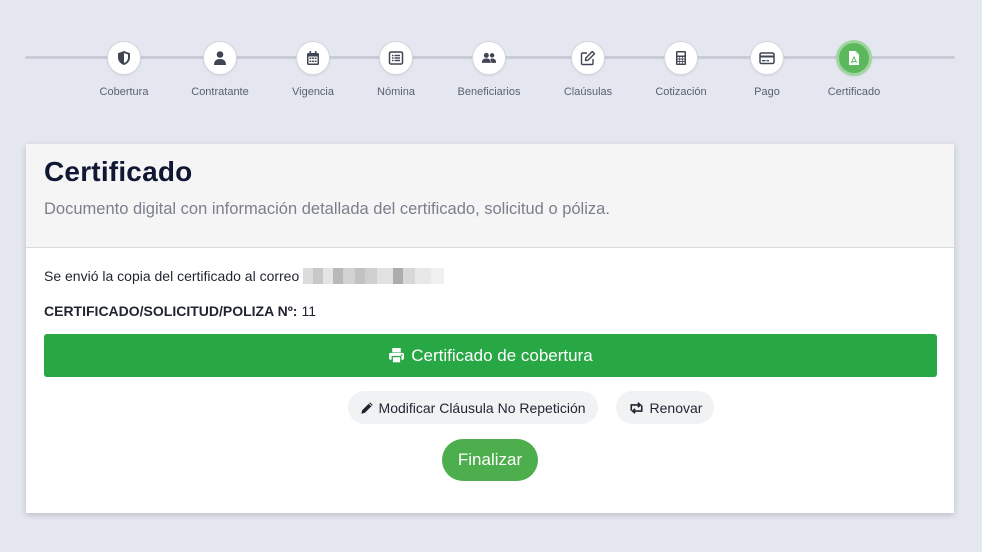 This screenshot has height=552, width=982. Describe the element at coordinates (588, 92) in the screenshot. I see `step-label: Claúsulas` at that location.